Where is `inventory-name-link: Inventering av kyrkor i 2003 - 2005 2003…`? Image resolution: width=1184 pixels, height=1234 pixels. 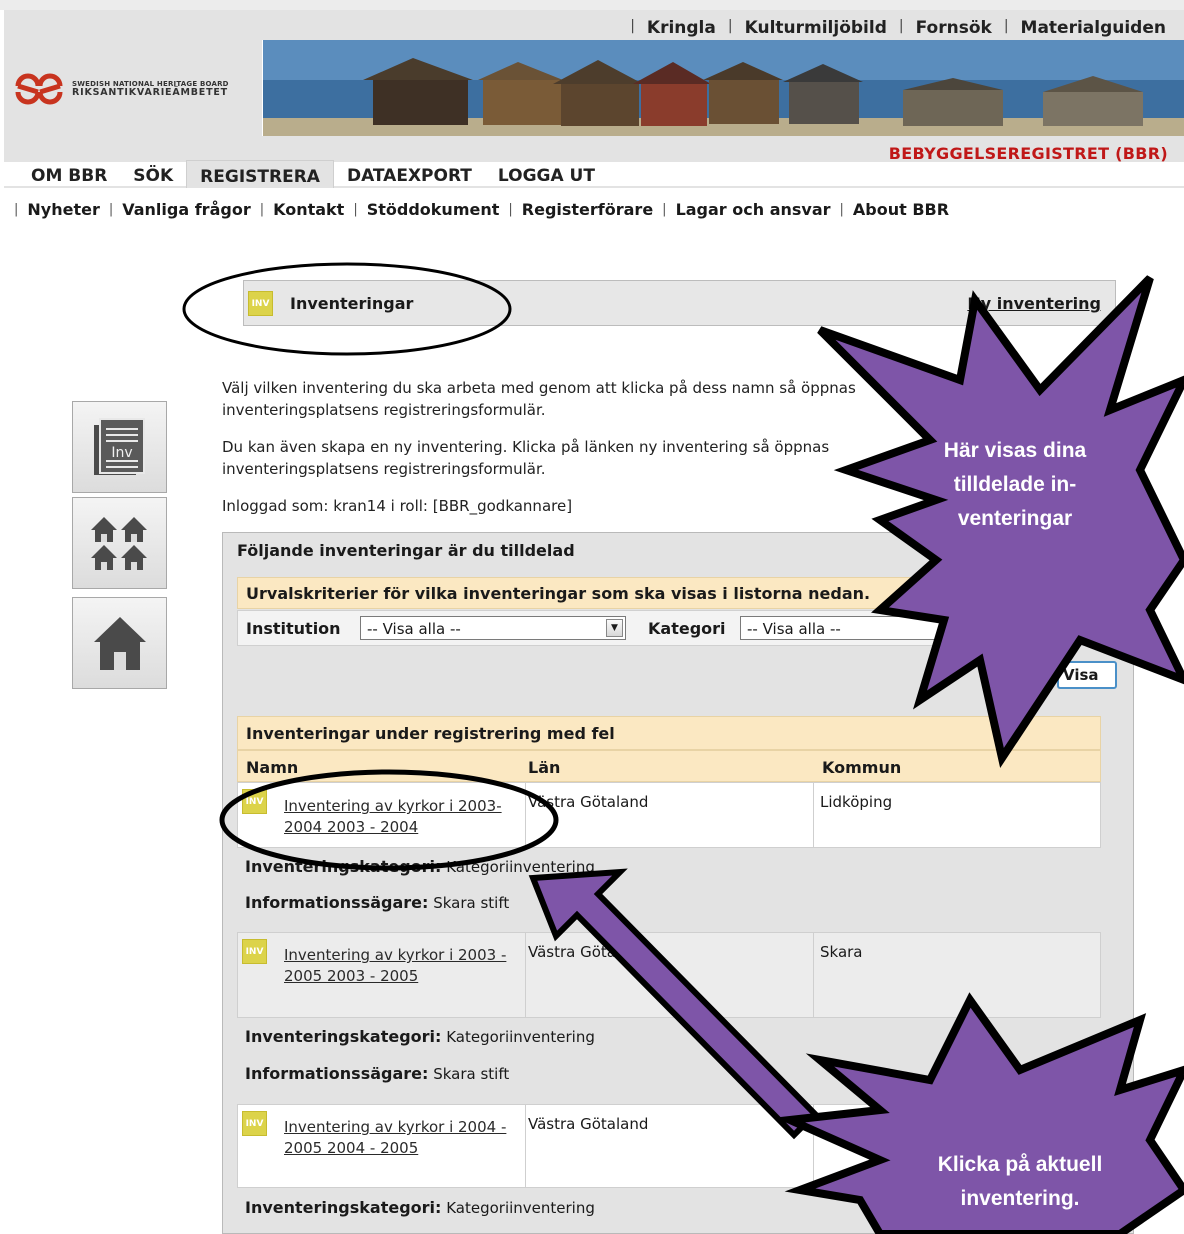 inventory-name-link: Inventering av kyrkor i 2003 - 2005 2003… is located at coordinates (402, 966).